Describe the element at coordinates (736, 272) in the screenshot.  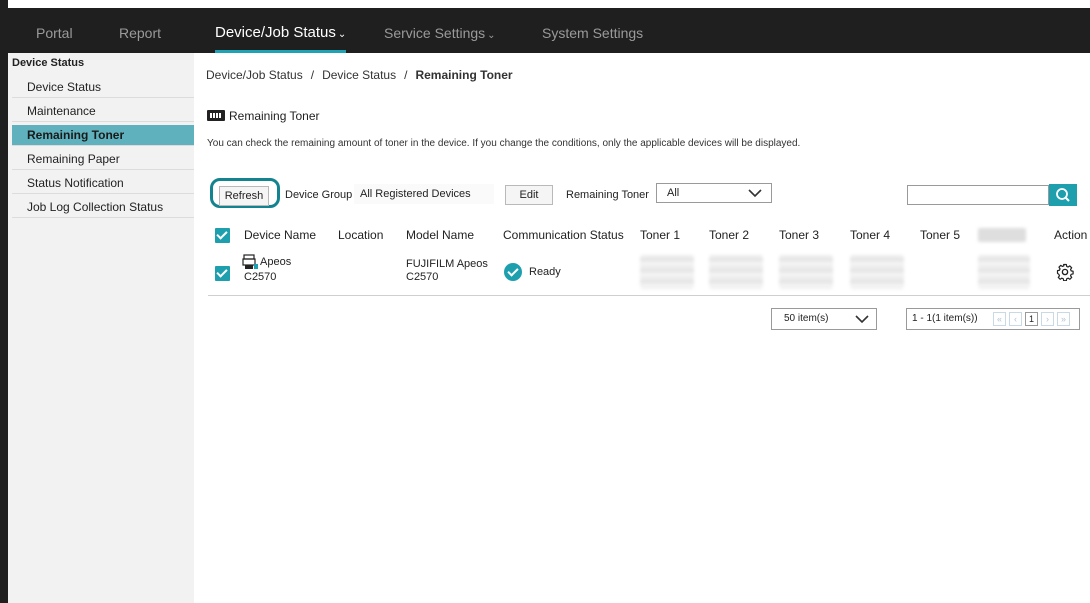
I see `toner-2-value` at that location.